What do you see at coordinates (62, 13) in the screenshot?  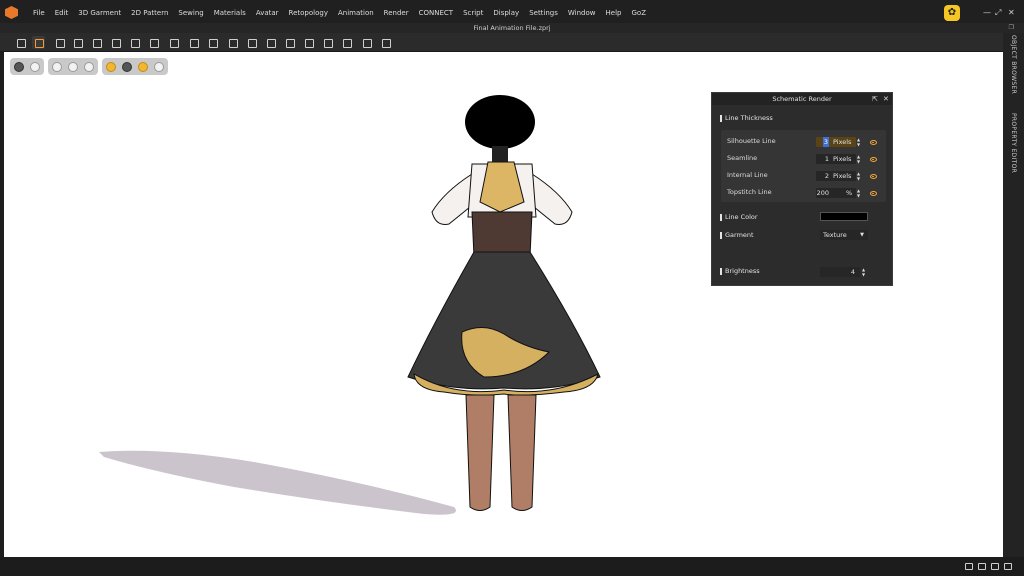 I see `menu-edit: Edit` at bounding box center [62, 13].